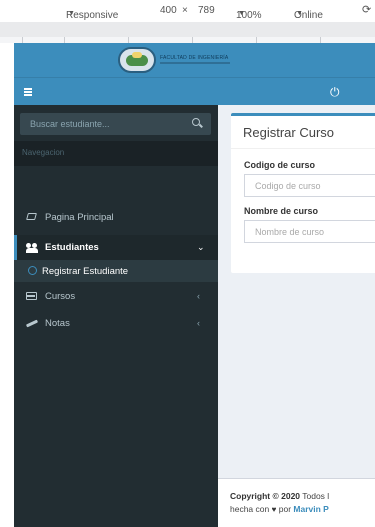 The image size is (375, 527). What do you see at coordinates (32, 270) in the screenshot?
I see `circle-icon` at bounding box center [32, 270].